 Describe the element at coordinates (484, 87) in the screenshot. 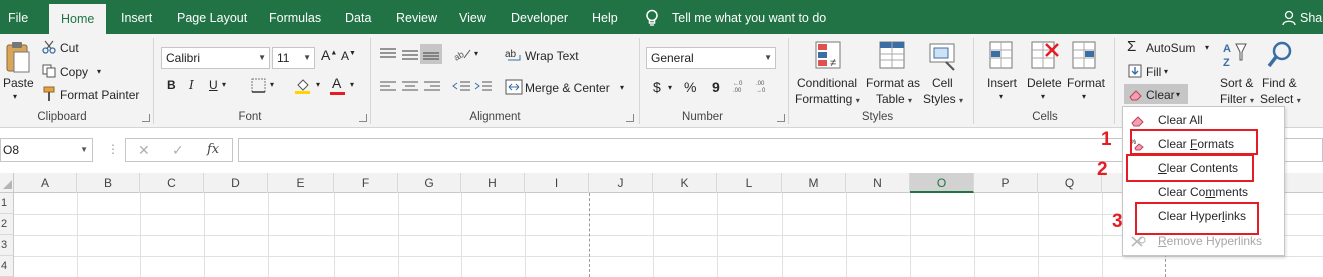

I see `increase-indent-icon` at that location.